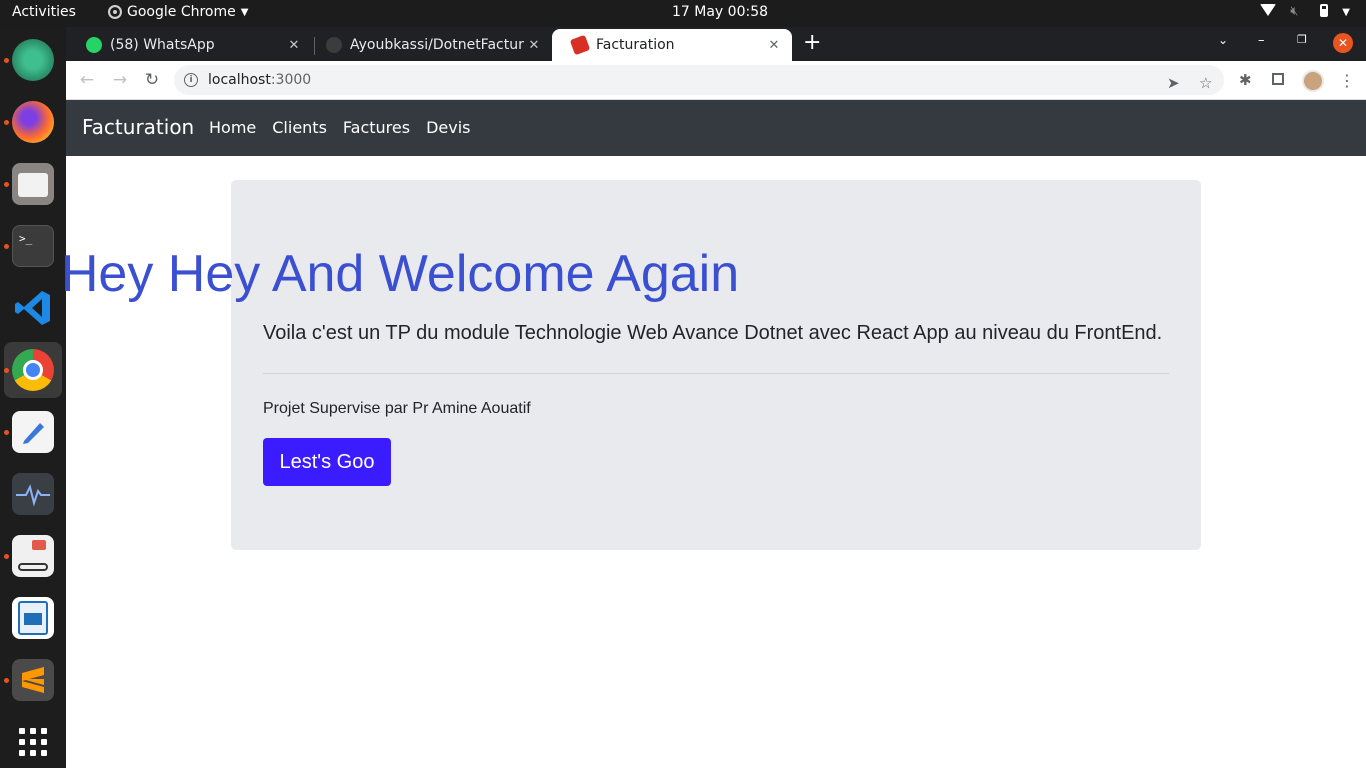 The width and height of the screenshot is (1366, 768). What do you see at coordinates (33, 494) in the screenshot?
I see `system-monitor-icon` at bounding box center [33, 494].